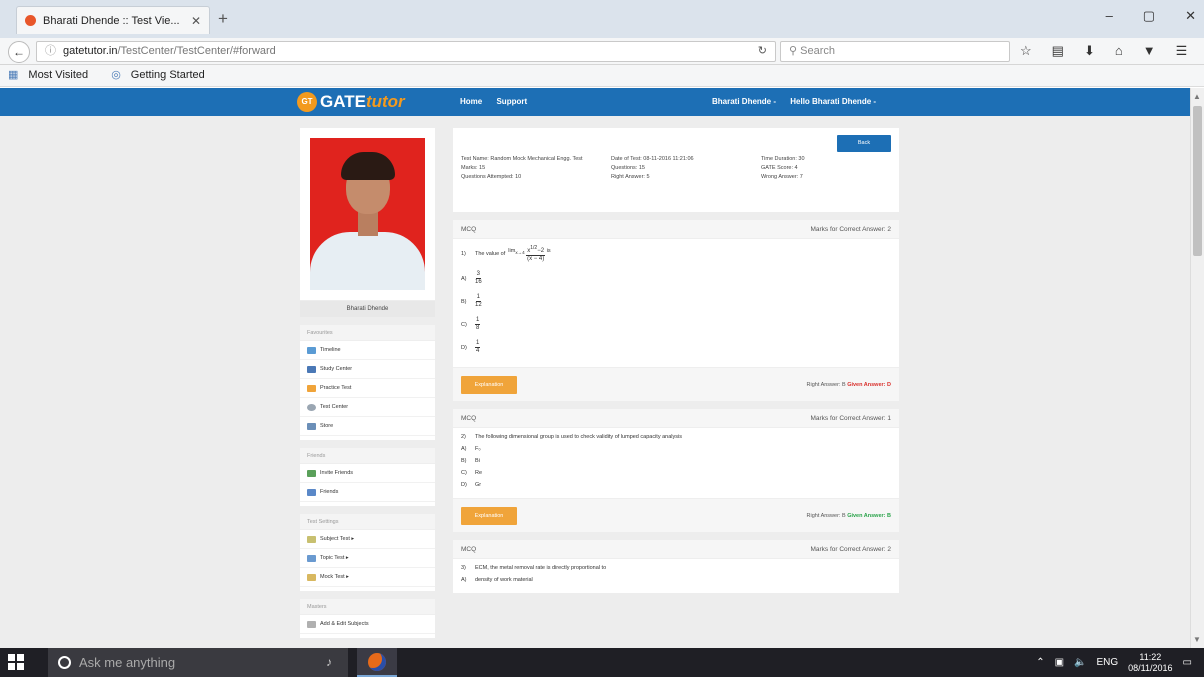 The image size is (1204, 677). Describe the element at coordinates (367, 350) in the screenshot. I see `sidebar-item-timeline: Timeline` at that location.